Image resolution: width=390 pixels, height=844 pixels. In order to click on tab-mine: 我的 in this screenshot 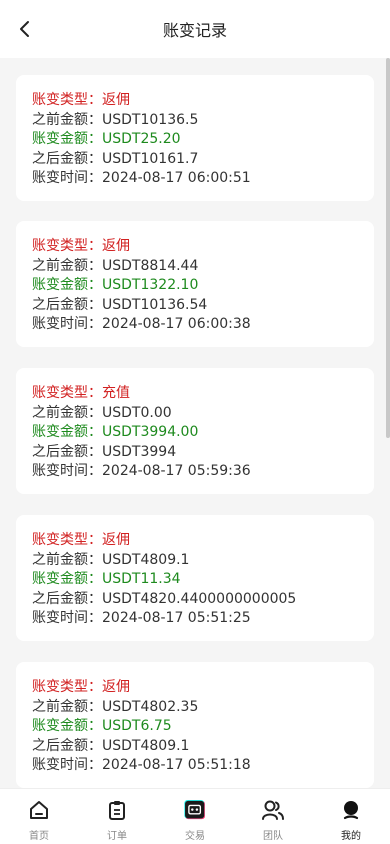, I will do `click(351, 816)`.